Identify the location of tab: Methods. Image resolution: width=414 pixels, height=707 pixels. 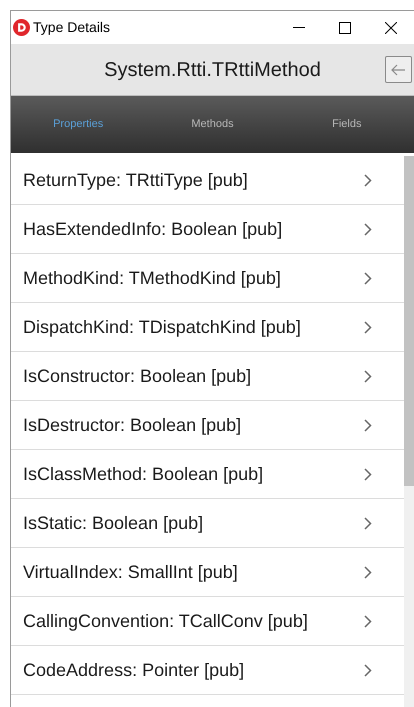
(212, 124).